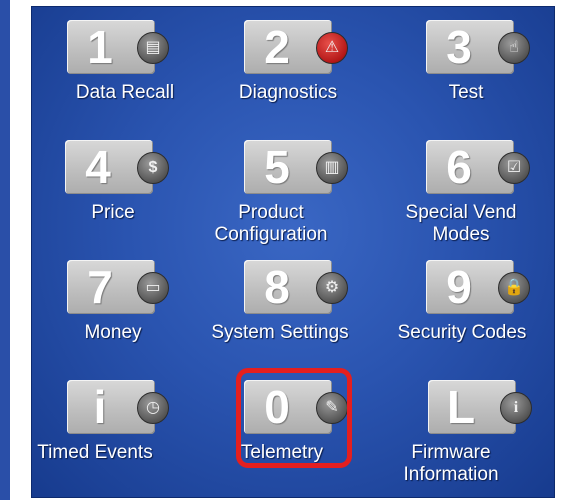 This screenshot has height=500, width=566. I want to click on button-label: Special Vend Modes, so click(461, 223).